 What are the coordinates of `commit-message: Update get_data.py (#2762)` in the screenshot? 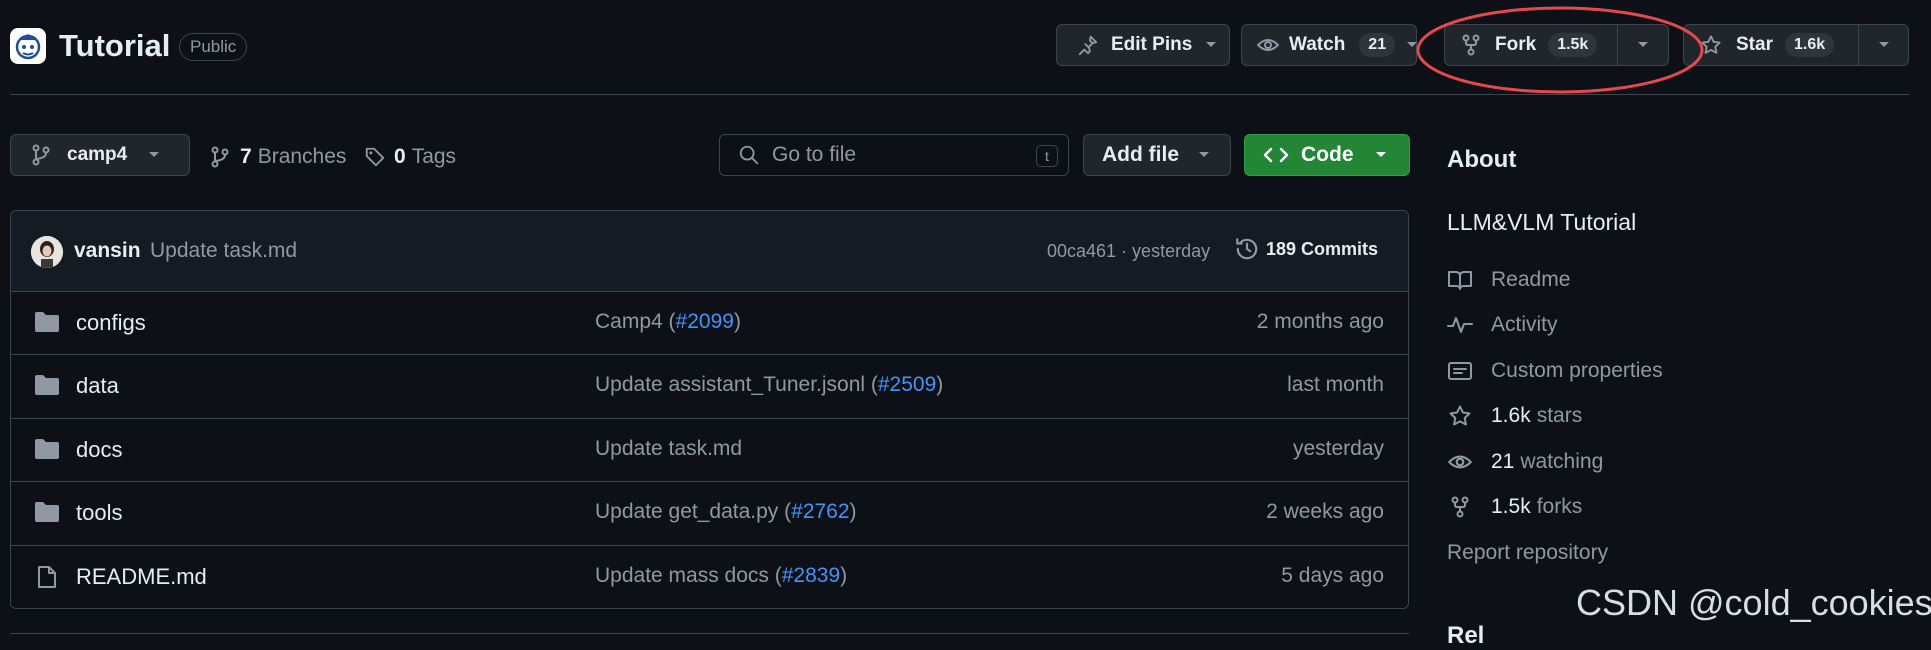 It's located at (726, 512).